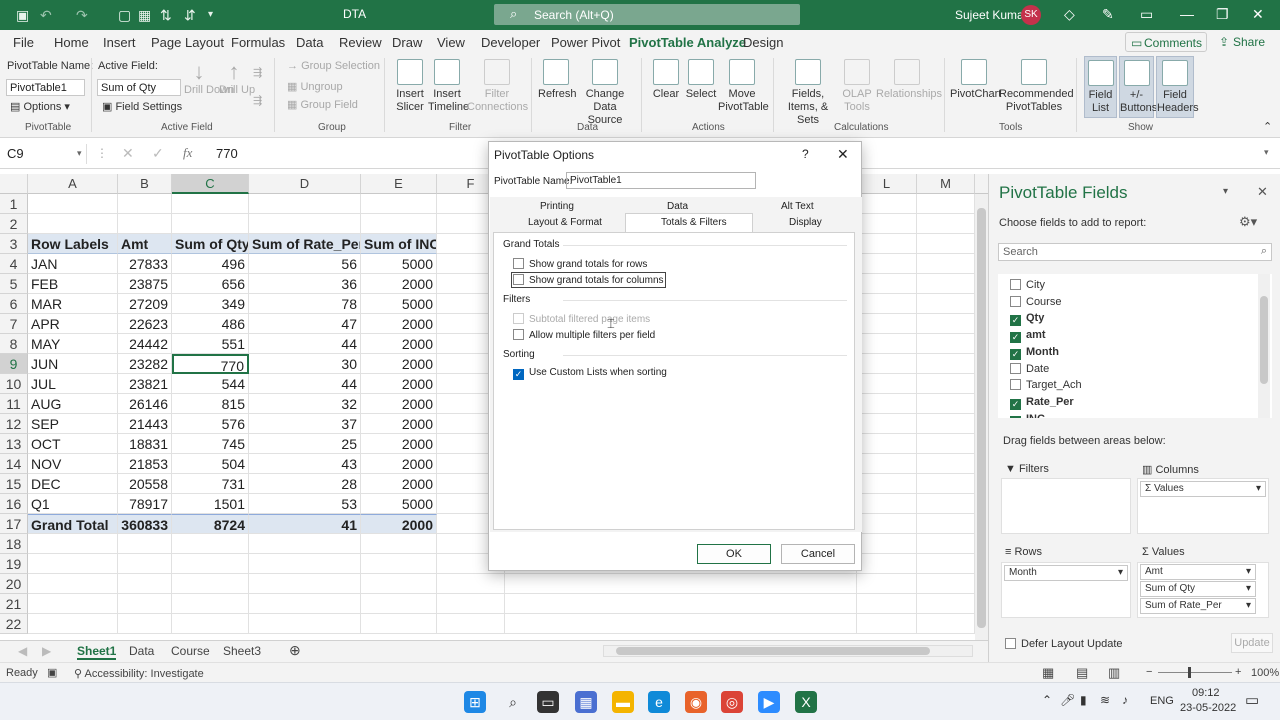  Describe the element at coordinates (1029, 368) in the screenshot. I see `field-item: Date` at that location.